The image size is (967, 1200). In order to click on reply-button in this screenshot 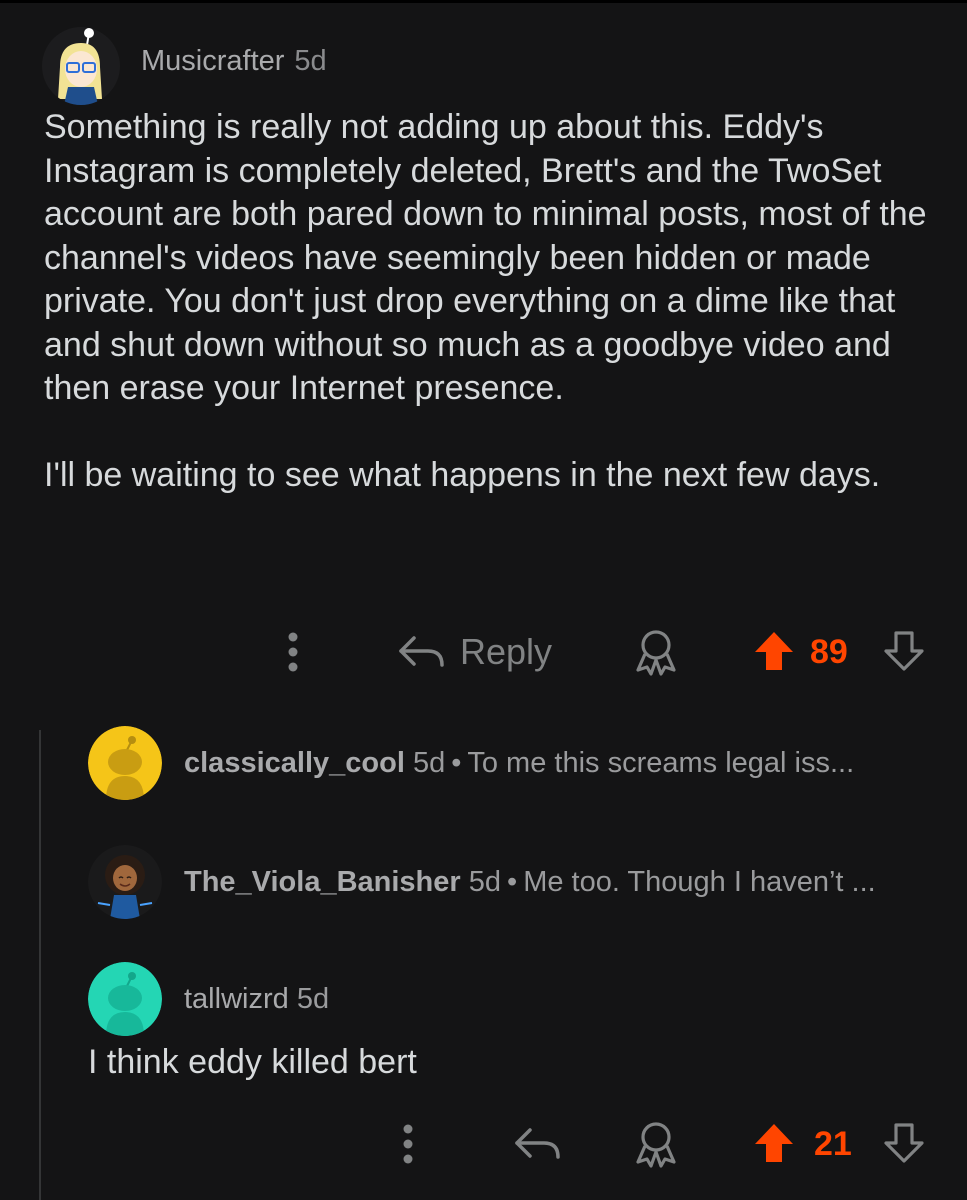, I will do `click(538, 1144)`.